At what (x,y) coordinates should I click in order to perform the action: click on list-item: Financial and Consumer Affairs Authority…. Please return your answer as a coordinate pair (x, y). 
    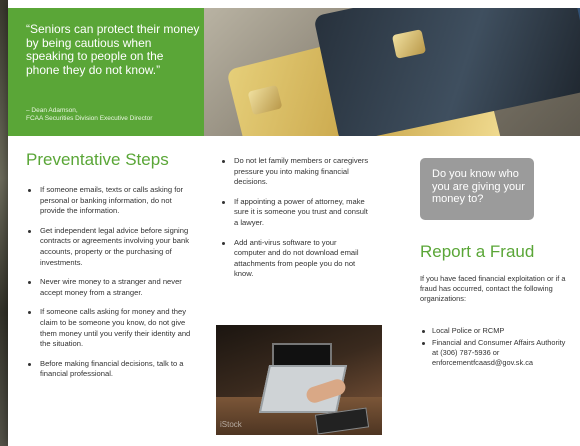
    Looking at the image, I should click on (495, 353).